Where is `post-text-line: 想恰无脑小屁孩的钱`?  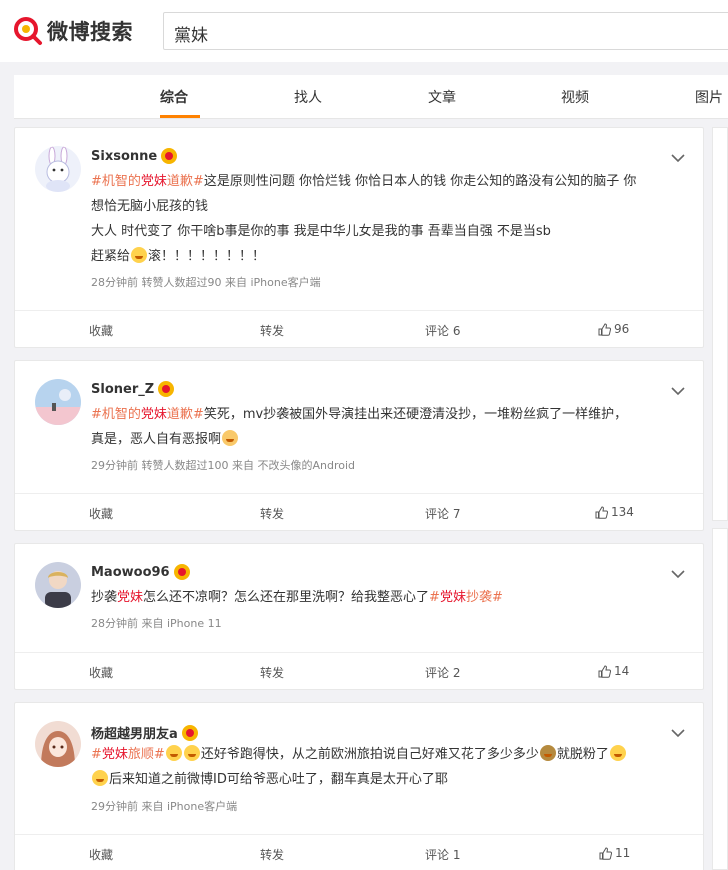 post-text-line: 想恰无脑小屁孩的钱 is located at coordinates (150, 206).